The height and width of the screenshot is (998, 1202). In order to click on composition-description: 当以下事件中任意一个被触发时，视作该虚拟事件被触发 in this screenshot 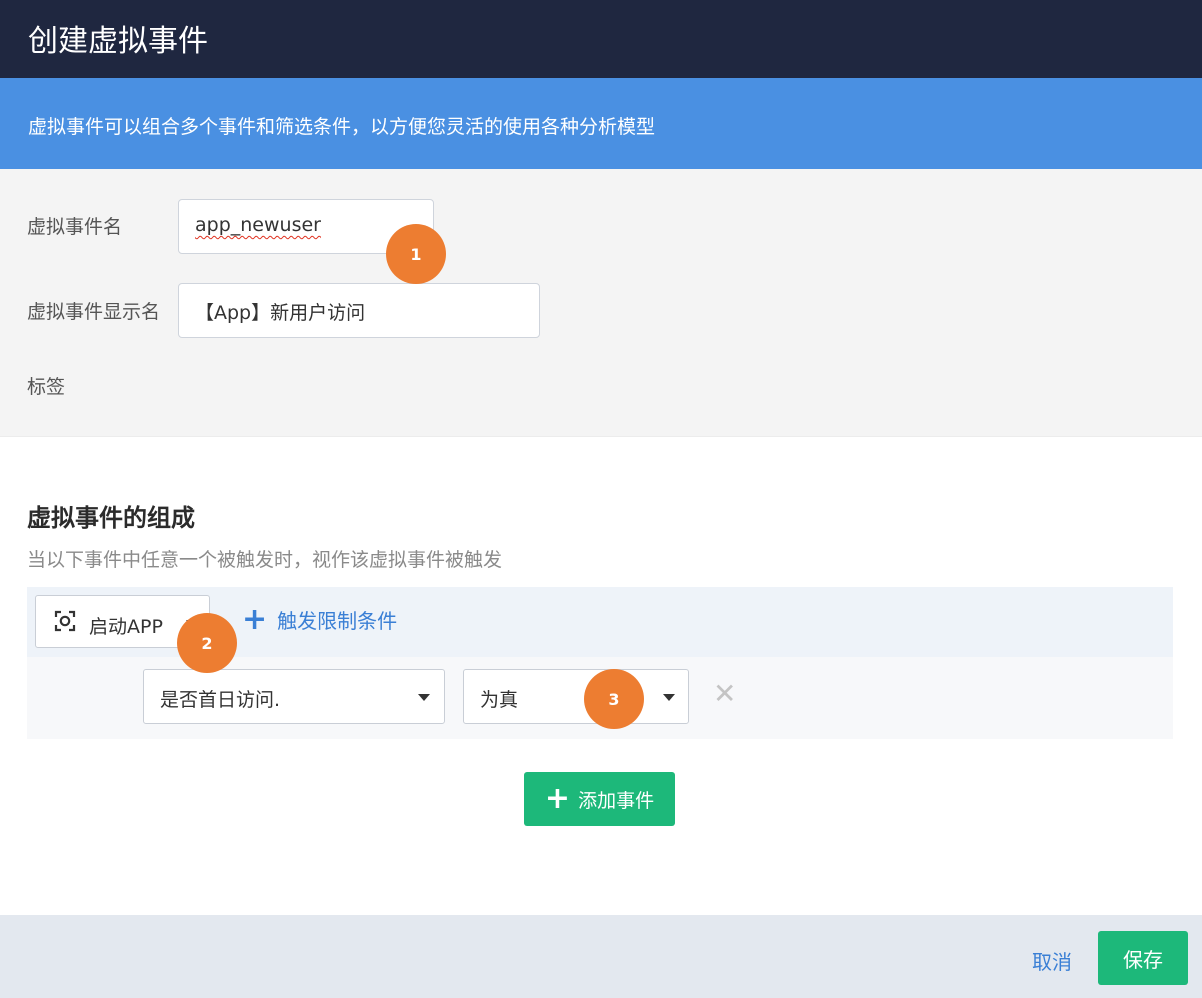, I will do `click(265, 560)`.